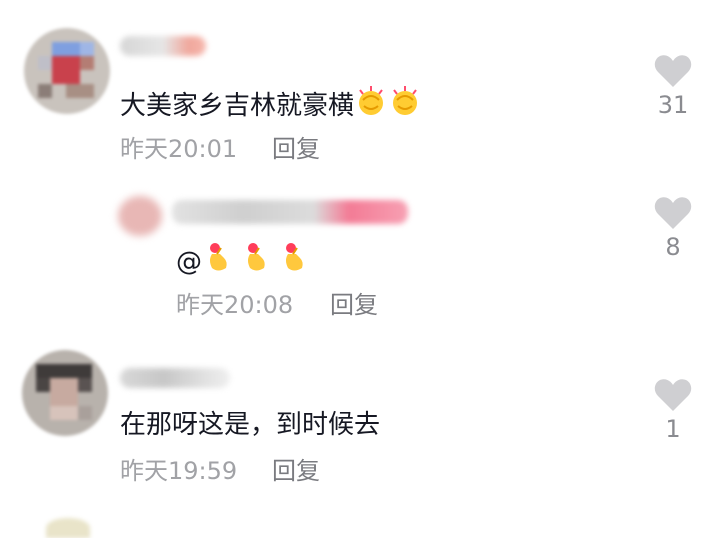 The width and height of the screenshot is (720, 538). I want to click on comment-text: 大美家乡吉林就豪横, so click(271, 105).